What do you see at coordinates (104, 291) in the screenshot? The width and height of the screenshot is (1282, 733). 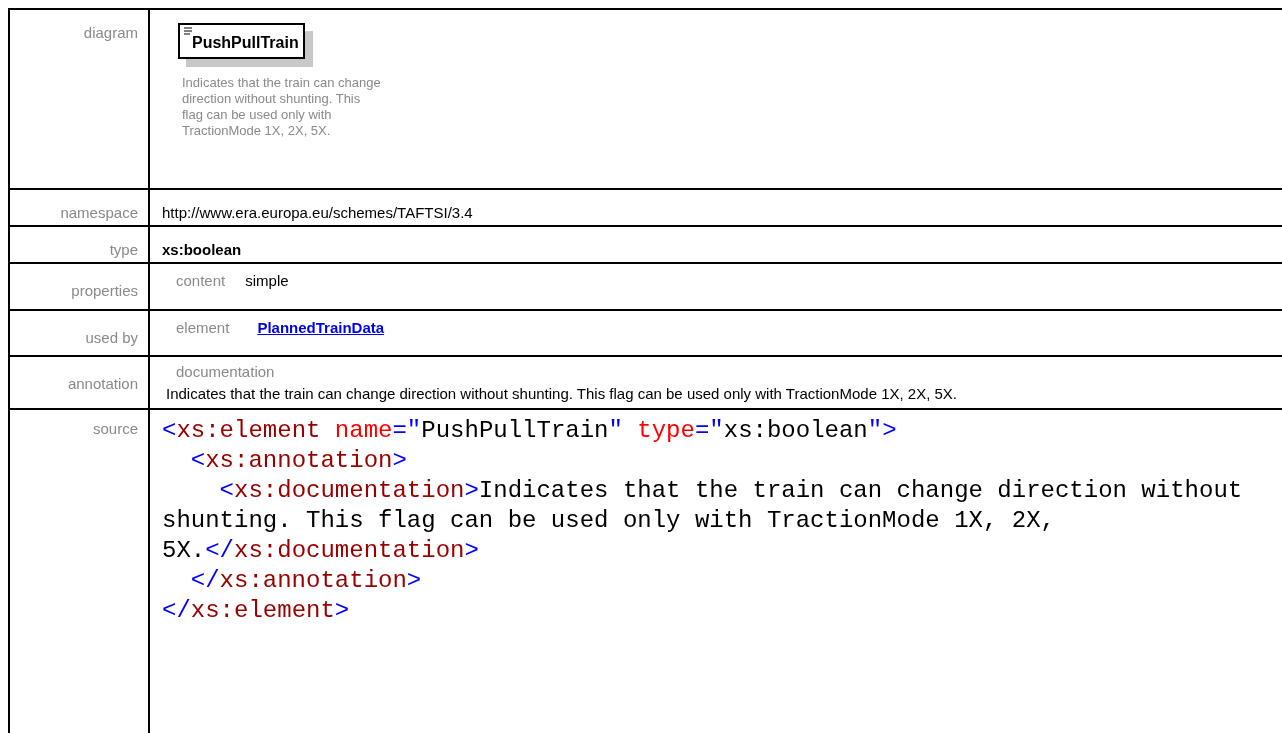 I see `row-label: properties` at bounding box center [104, 291].